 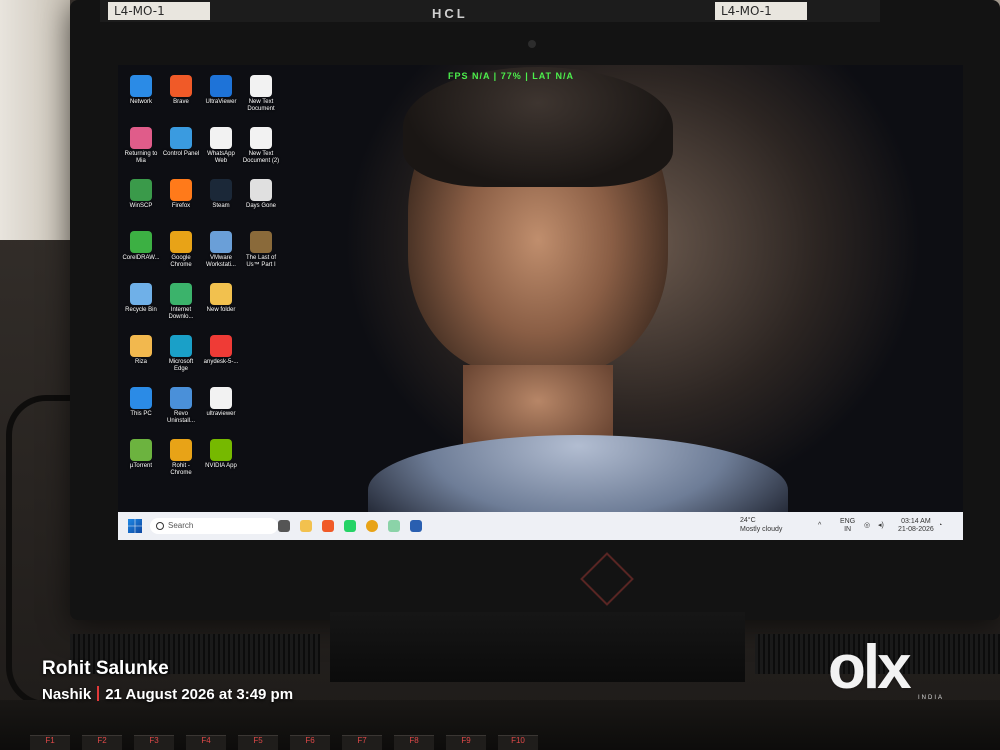 What do you see at coordinates (511, 76) in the screenshot?
I see `fps-overlay: FPS N/A | 77% | LAT N/A` at bounding box center [511, 76].